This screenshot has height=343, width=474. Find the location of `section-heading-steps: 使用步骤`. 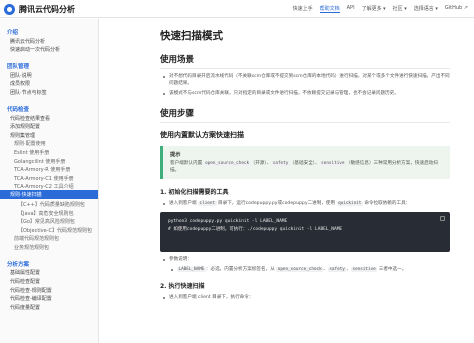

section-heading-steps: 使用步骤 is located at coordinates (305, 115).